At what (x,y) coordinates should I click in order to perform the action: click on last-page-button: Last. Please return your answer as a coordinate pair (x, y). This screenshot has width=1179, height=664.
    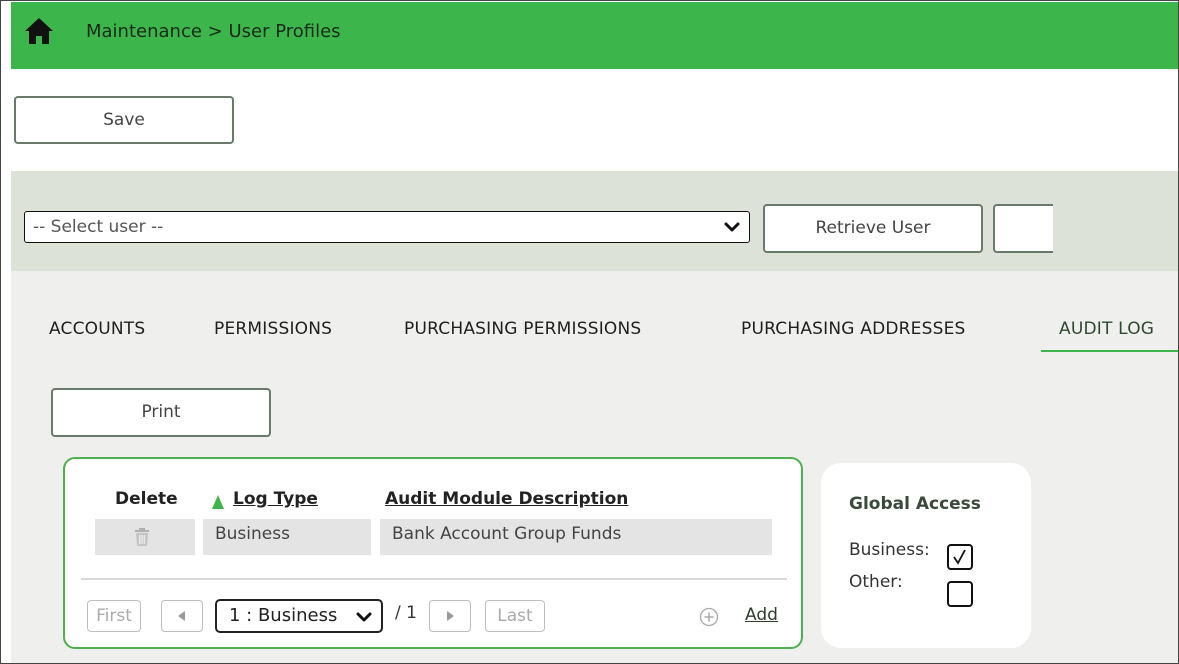
    Looking at the image, I should click on (515, 616).